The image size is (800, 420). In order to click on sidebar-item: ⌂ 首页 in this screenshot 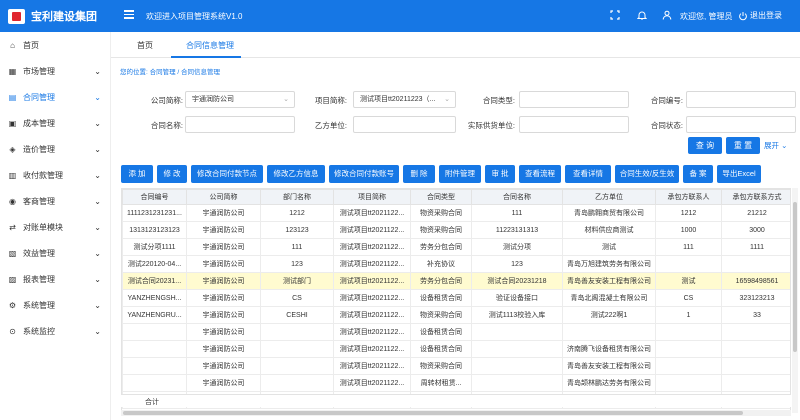, I will do `click(55, 45)`.